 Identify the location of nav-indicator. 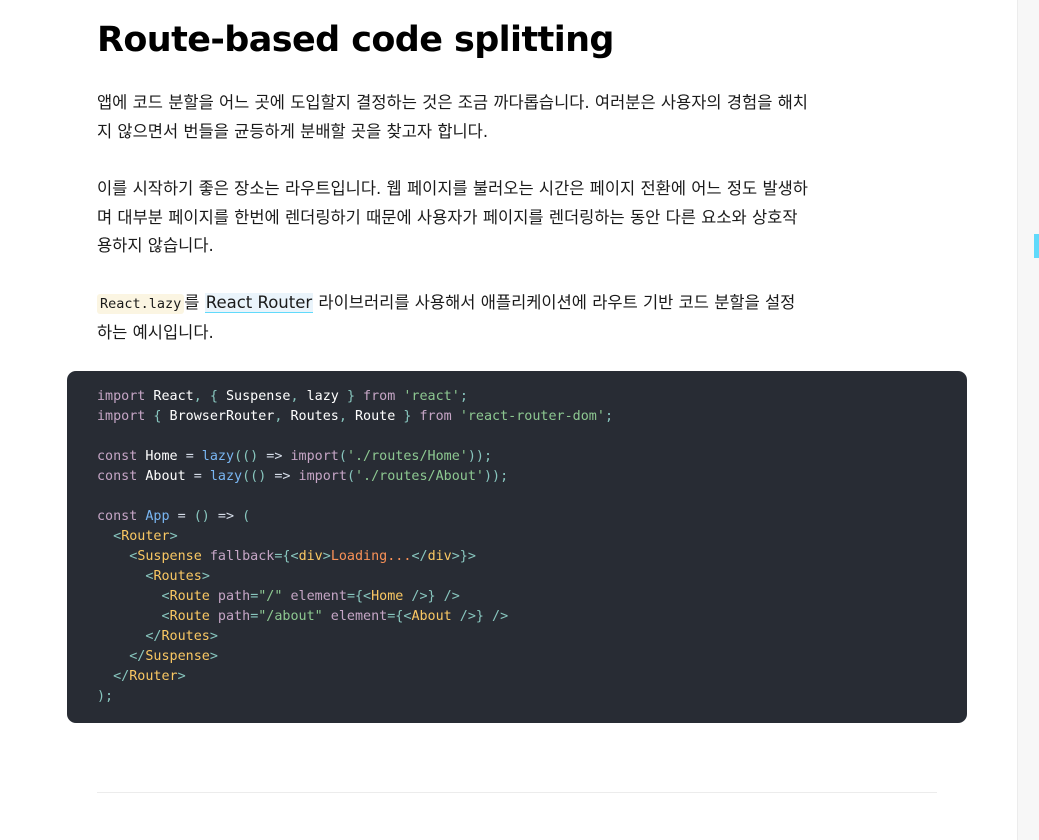
(1036, 246).